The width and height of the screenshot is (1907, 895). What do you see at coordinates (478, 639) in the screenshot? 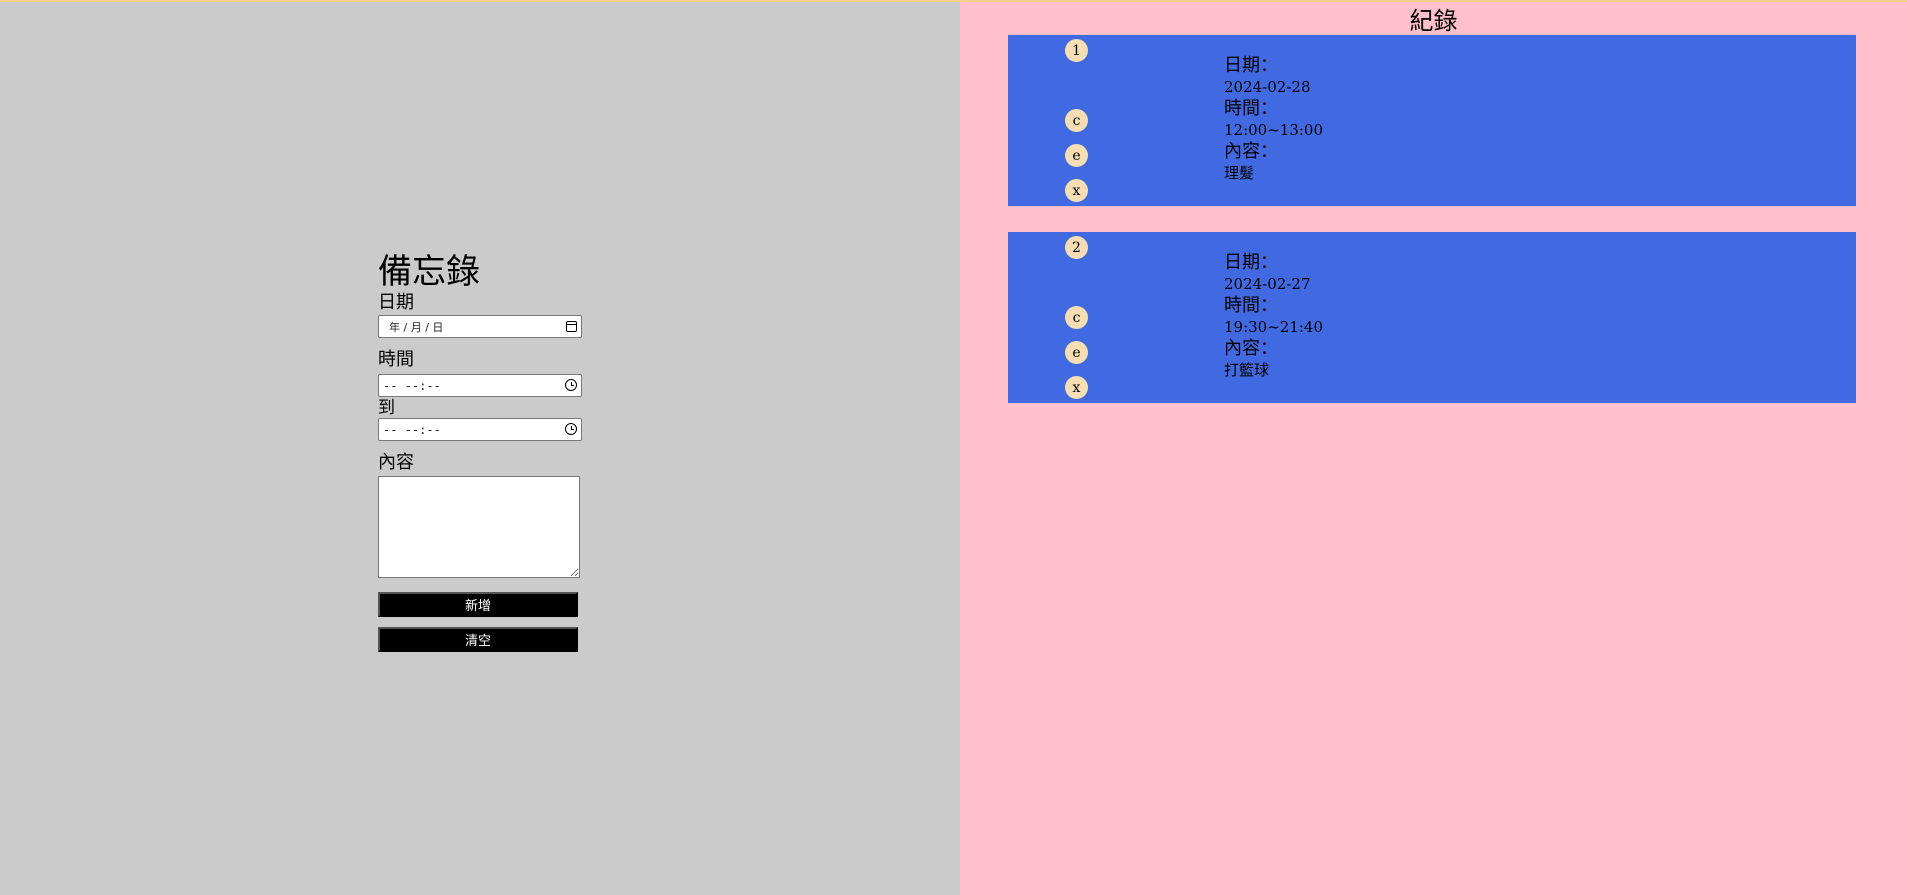
I see `clear-button: 清空` at bounding box center [478, 639].